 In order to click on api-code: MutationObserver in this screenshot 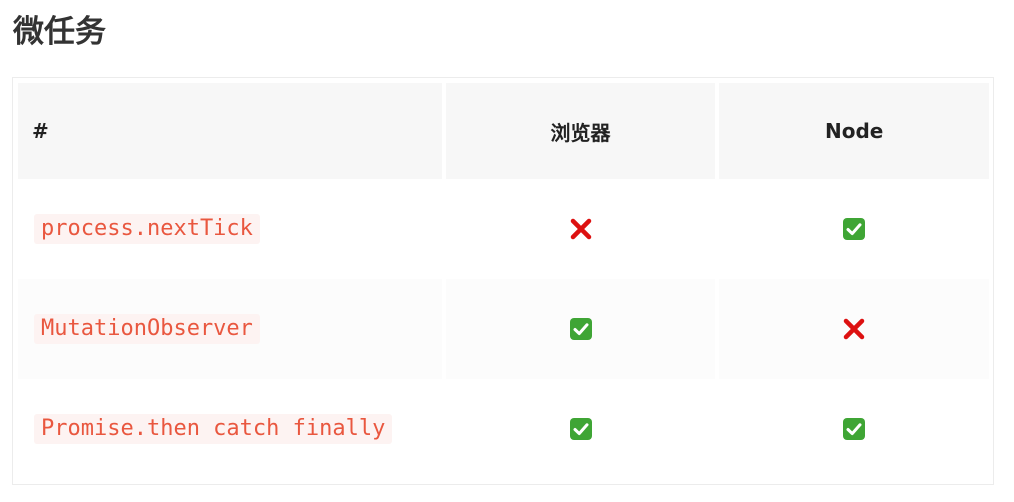, I will do `click(147, 329)`.